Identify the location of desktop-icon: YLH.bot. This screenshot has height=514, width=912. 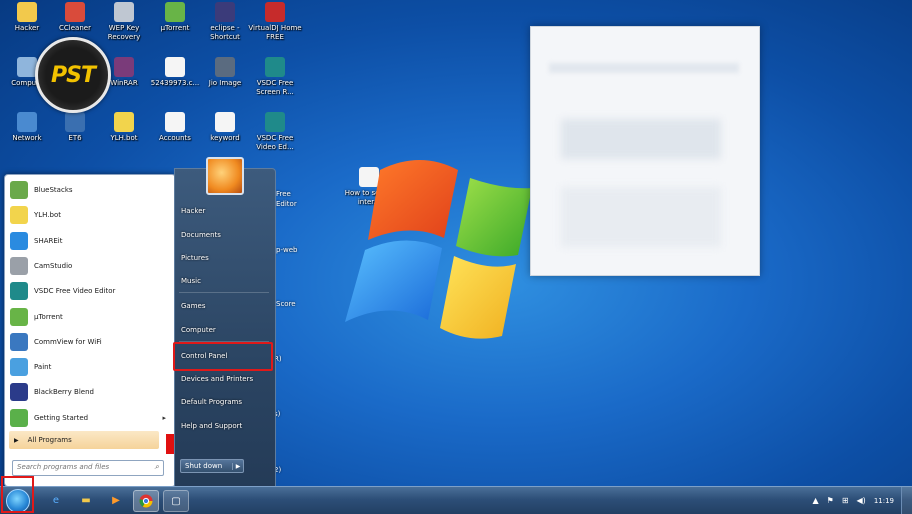
(124, 127).